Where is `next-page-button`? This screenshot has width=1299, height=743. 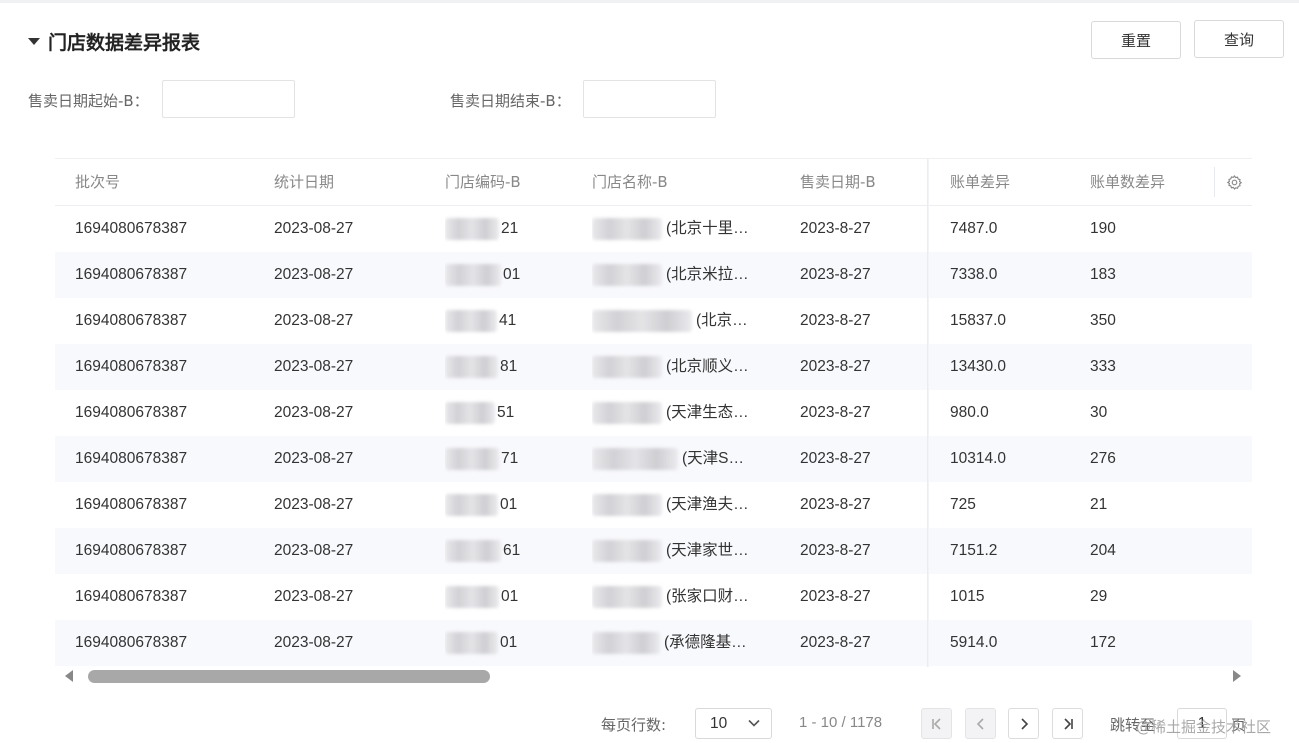
next-page-button is located at coordinates (1023, 723).